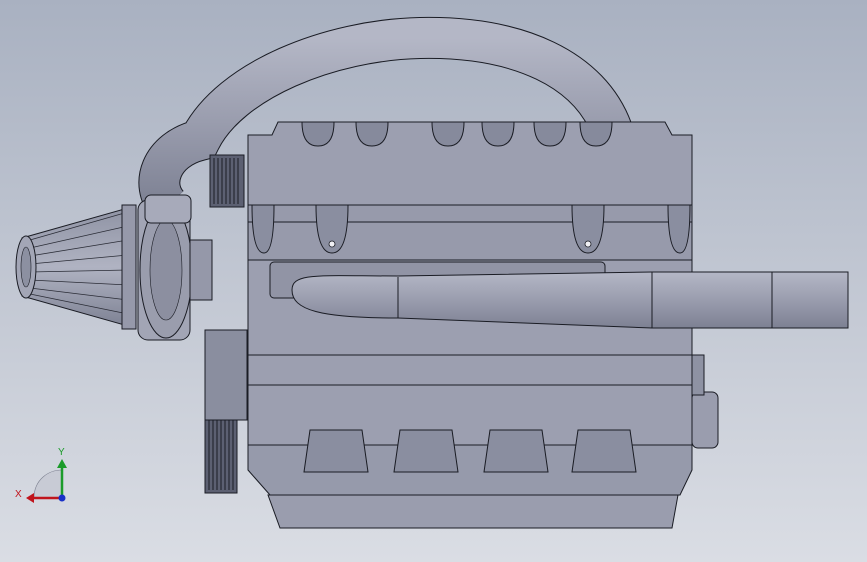 This screenshot has width=867, height=562. I want to click on y-axis-label: Y, so click(61, 452).